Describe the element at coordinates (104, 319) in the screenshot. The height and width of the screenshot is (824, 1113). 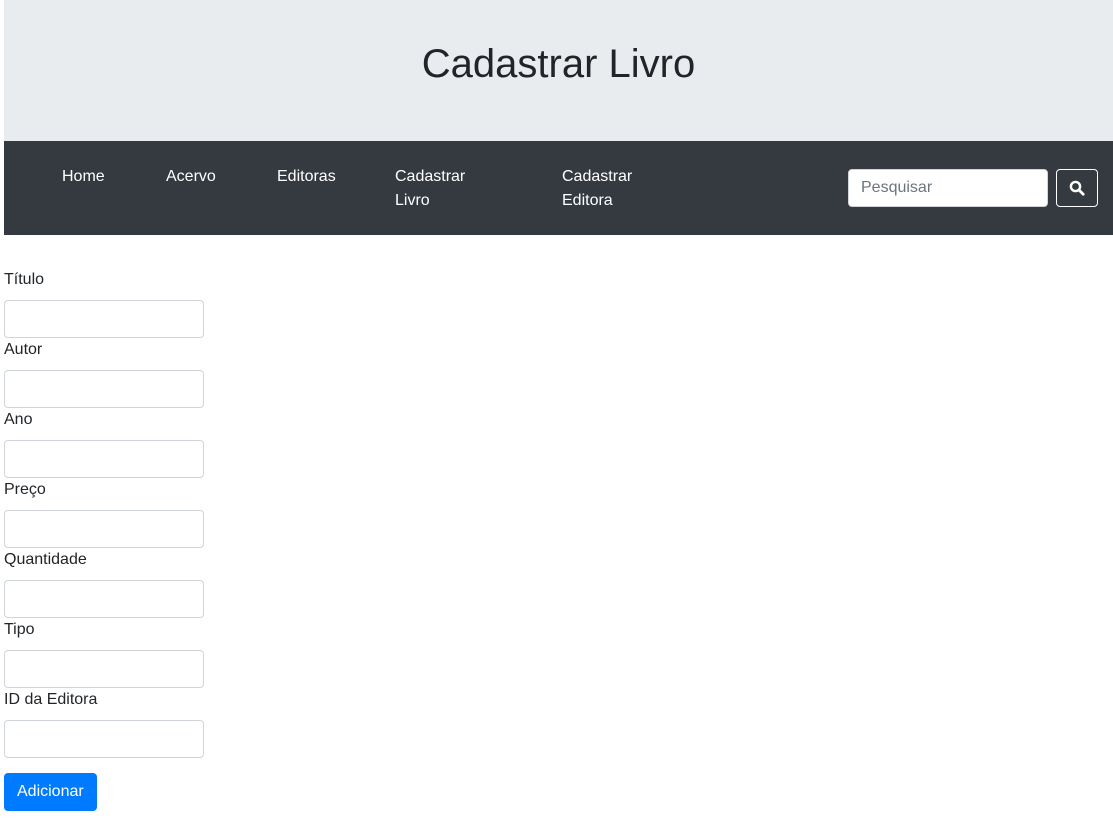
I see `titulo-input` at that location.